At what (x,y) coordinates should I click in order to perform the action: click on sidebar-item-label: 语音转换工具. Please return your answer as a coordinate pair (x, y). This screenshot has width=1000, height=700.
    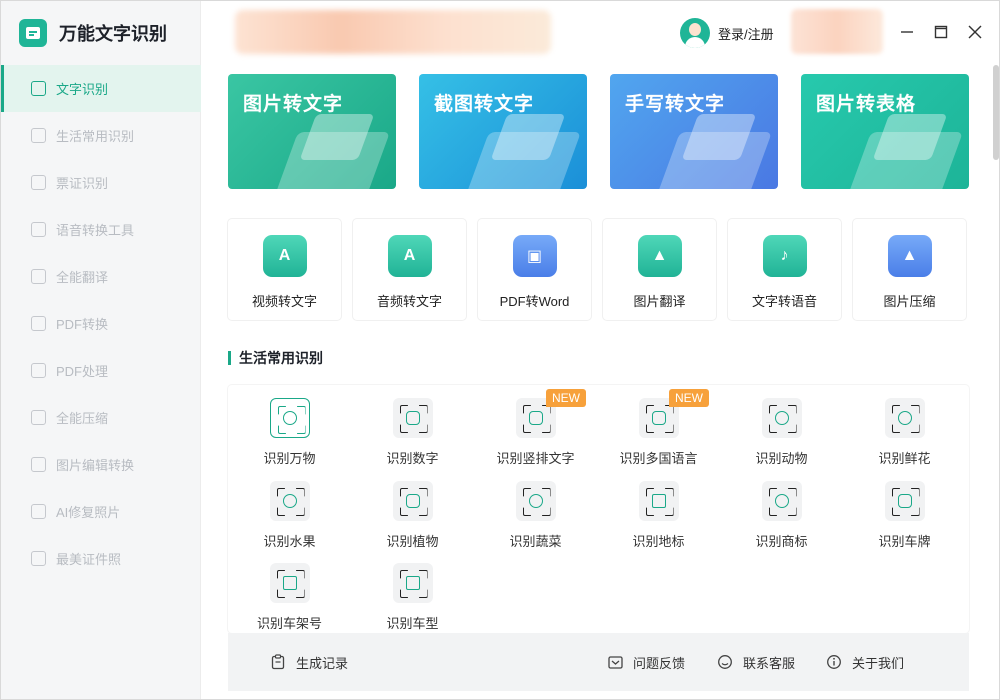
    Looking at the image, I should click on (95, 230).